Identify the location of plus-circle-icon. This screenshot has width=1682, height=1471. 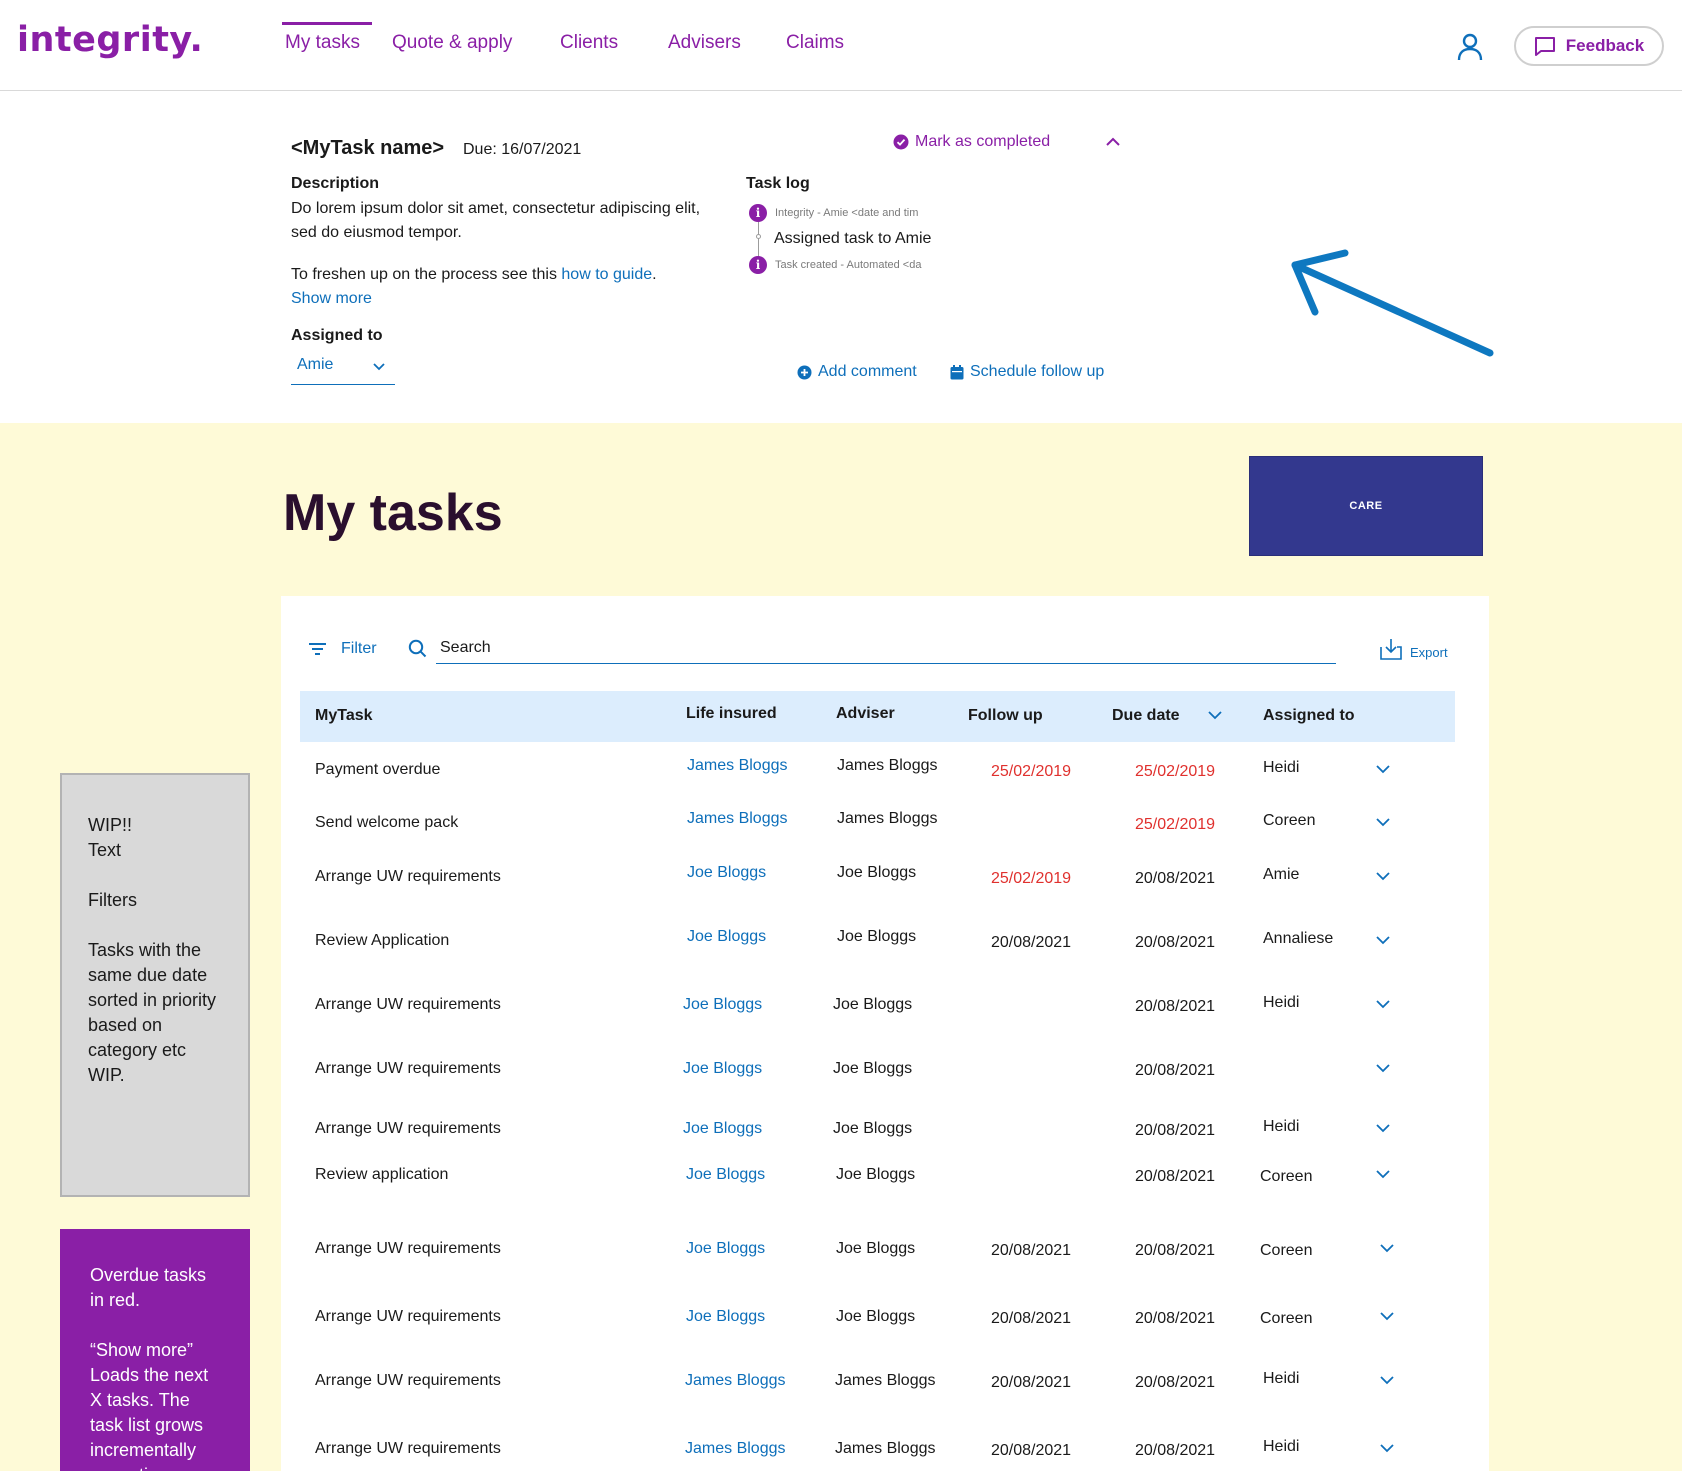
(804, 372).